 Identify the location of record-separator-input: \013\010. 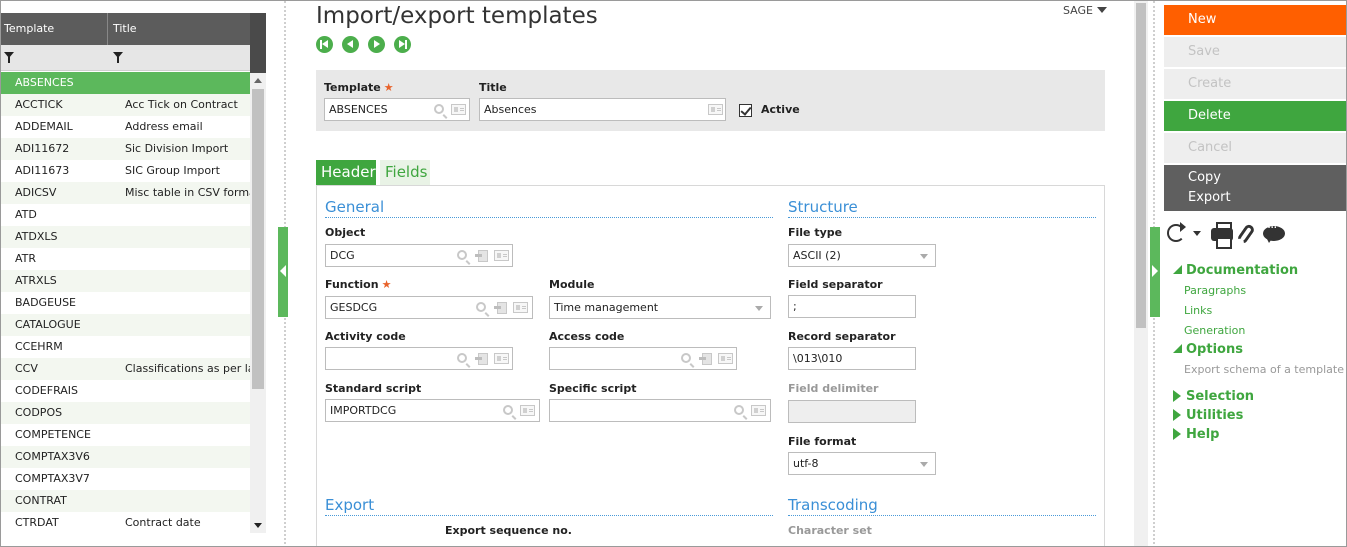
(852, 358).